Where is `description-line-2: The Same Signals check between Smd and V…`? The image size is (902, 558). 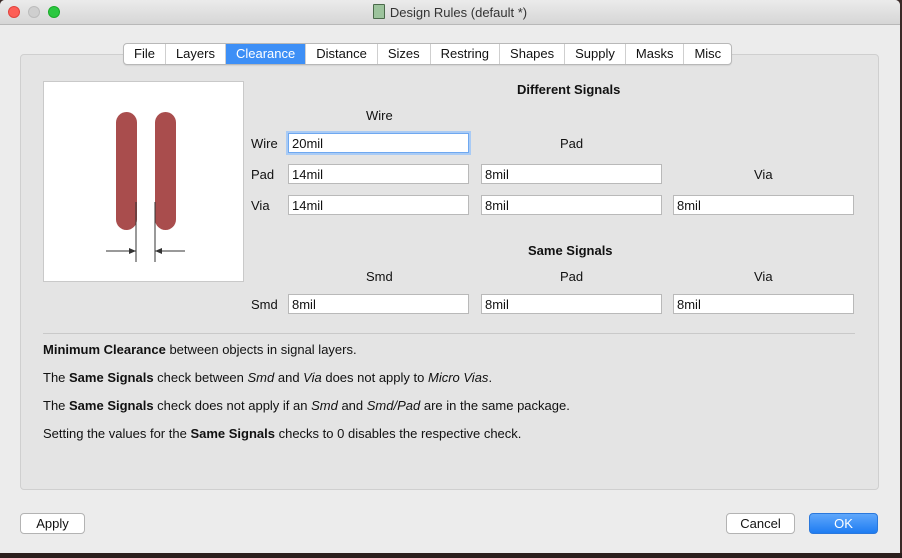
description-line-2: The Same Signals check between Smd and V… is located at coordinates (268, 377).